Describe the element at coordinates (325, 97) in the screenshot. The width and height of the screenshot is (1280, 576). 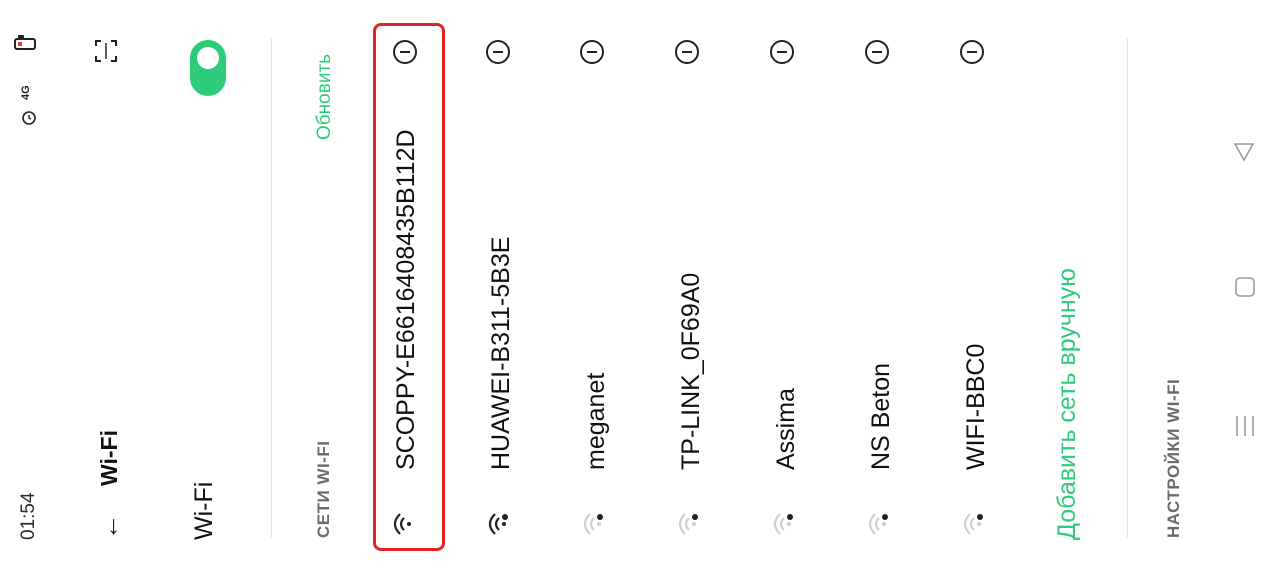
I see `refresh-button: Обновить` at that location.